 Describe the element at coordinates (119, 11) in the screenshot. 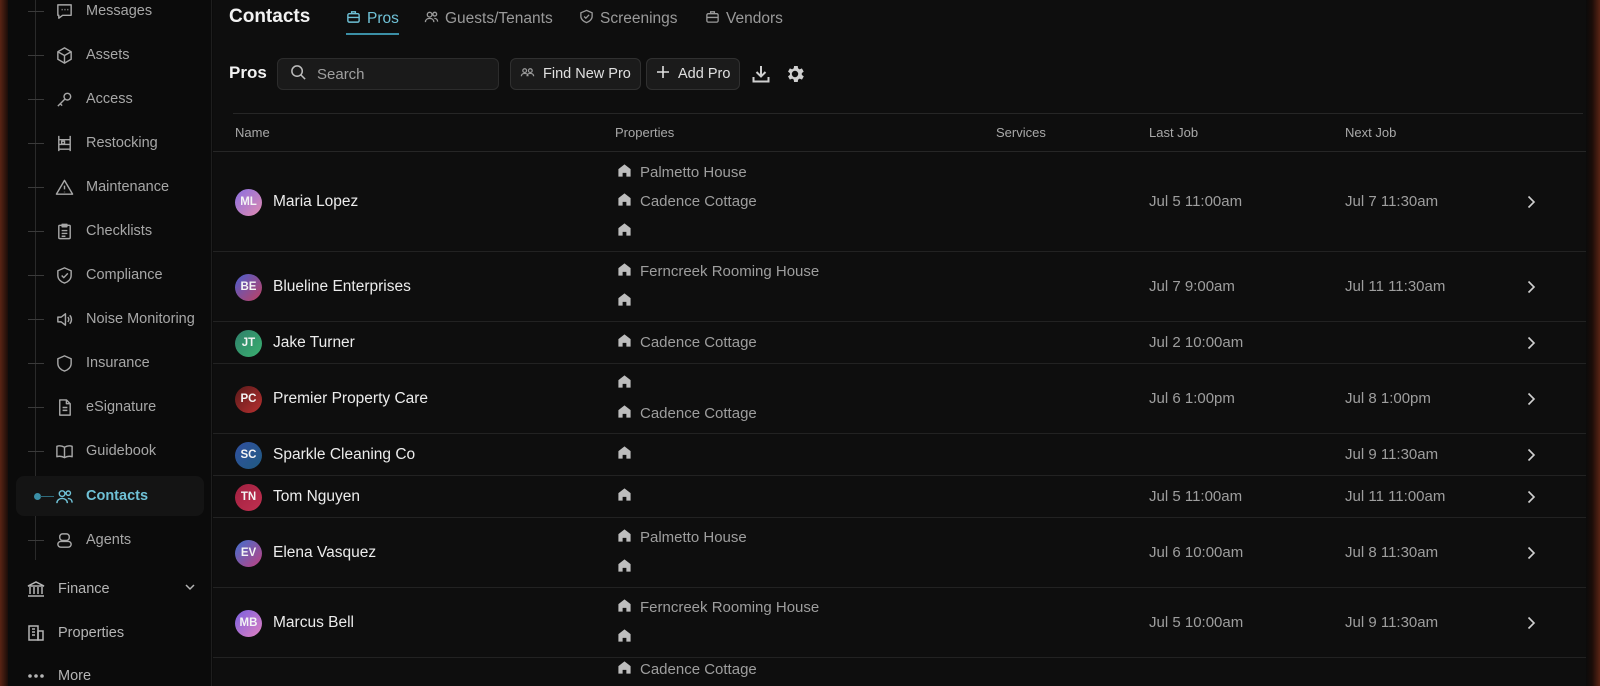

I see `sidebar-item-label: Messages` at that location.